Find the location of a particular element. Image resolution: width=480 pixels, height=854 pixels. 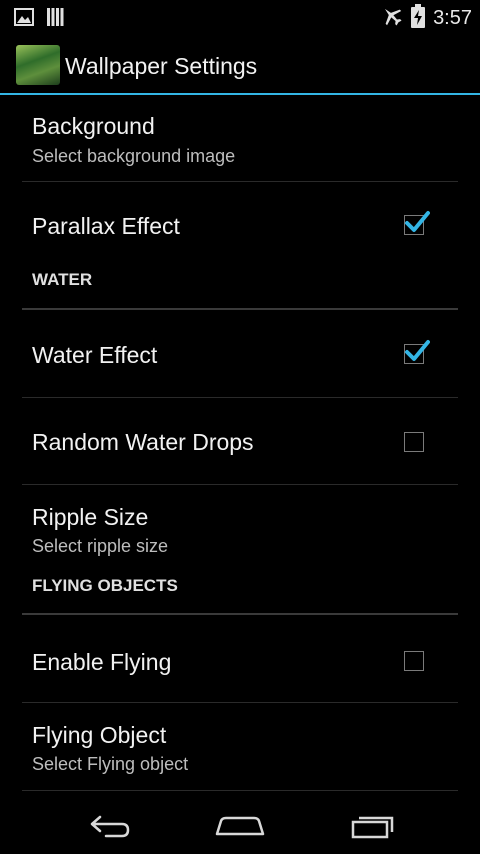

pref-enable-flying: Enable Flying is located at coordinates (240, 659).